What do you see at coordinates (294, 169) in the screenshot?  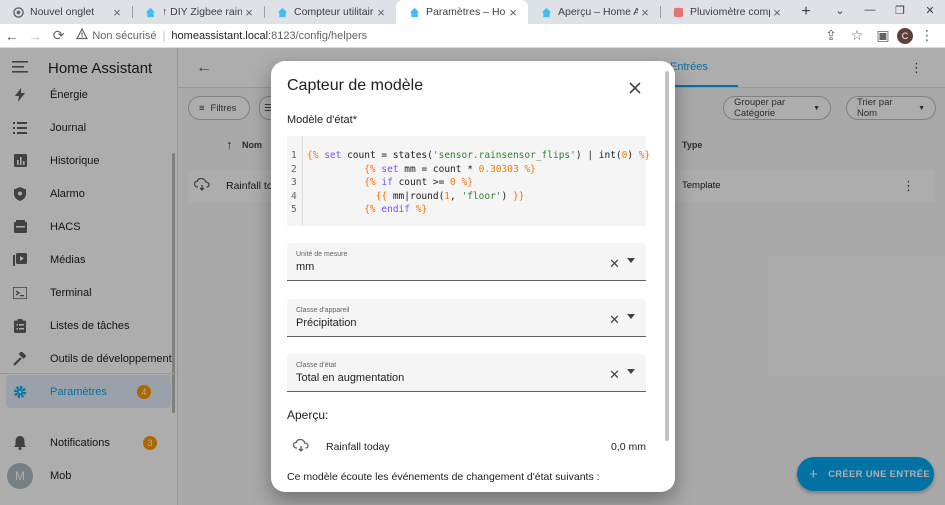 I see `line-number: 2` at bounding box center [294, 169].